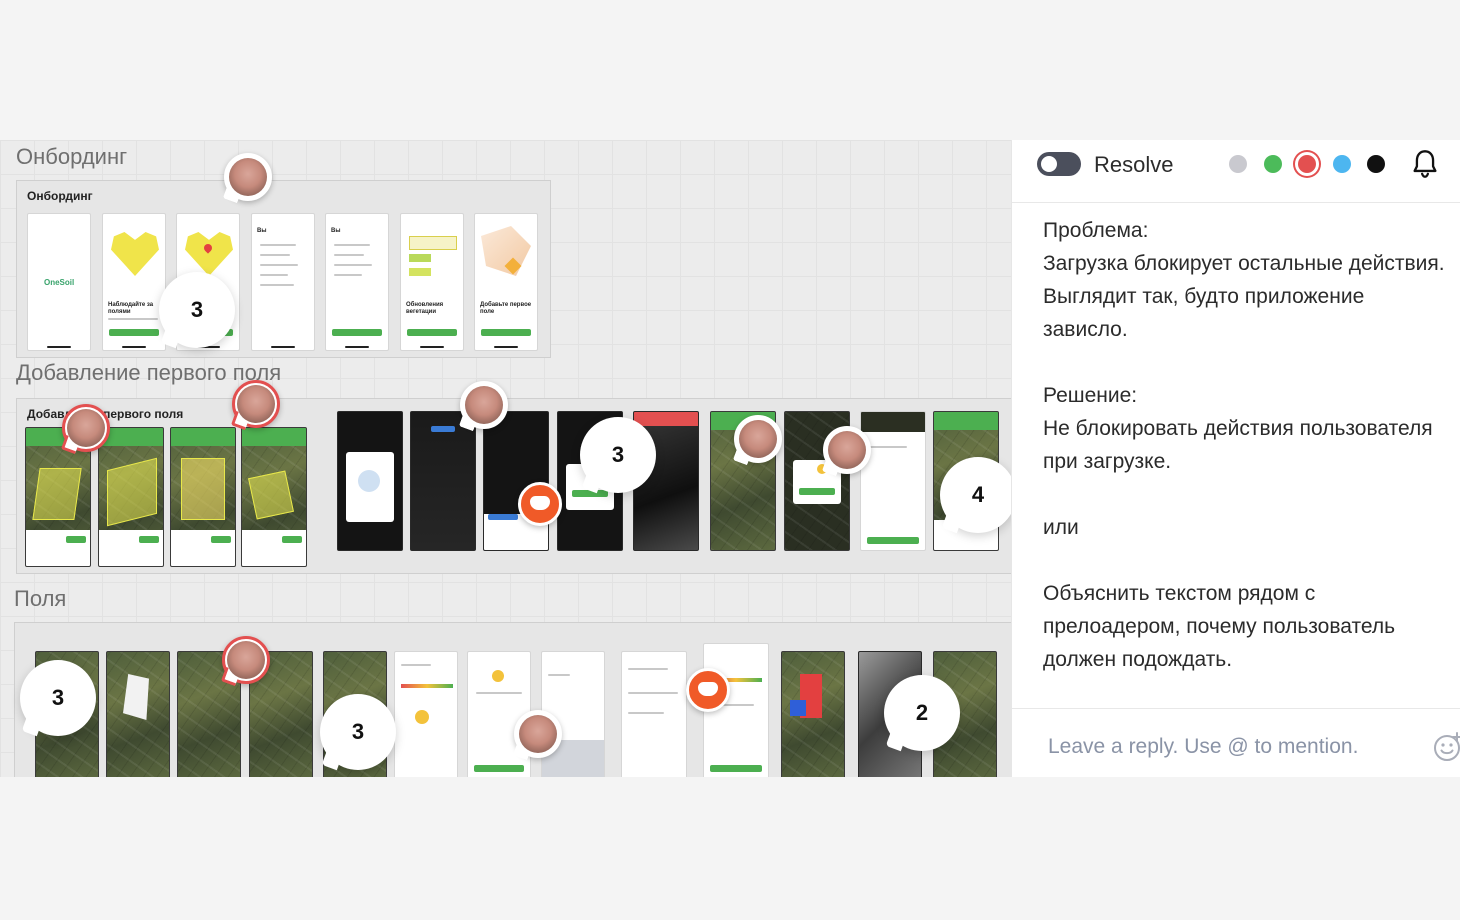 This screenshot has height=920, width=1460. What do you see at coordinates (1090, 395) in the screenshot?
I see `solution-heading: Решение:` at bounding box center [1090, 395].